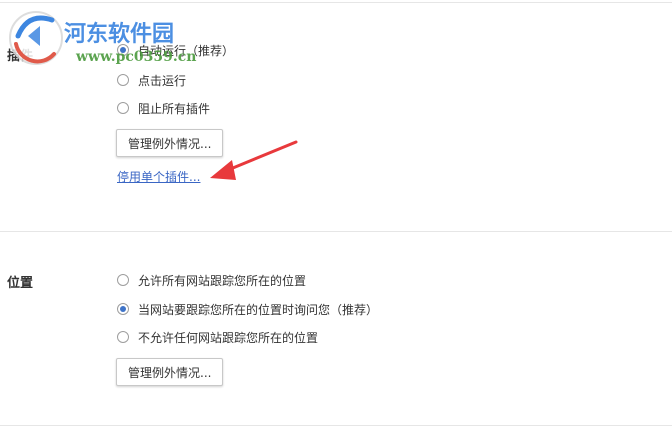 This screenshot has width=672, height=431. I want to click on watermark-title: 河东软件园, so click(119, 34).